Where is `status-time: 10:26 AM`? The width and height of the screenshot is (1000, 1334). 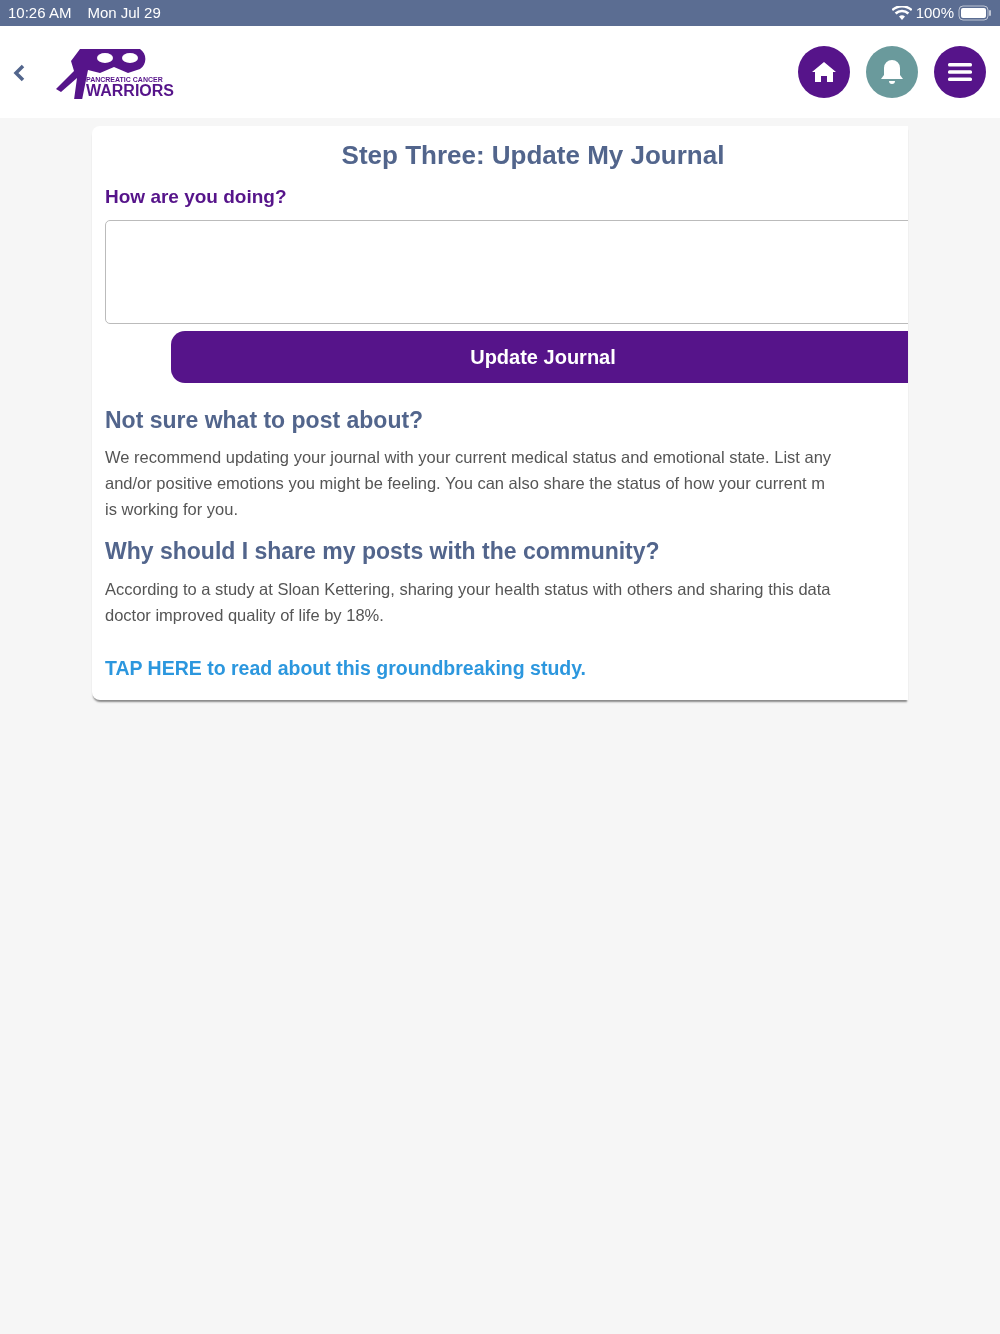
status-time: 10:26 AM is located at coordinates (40, 12).